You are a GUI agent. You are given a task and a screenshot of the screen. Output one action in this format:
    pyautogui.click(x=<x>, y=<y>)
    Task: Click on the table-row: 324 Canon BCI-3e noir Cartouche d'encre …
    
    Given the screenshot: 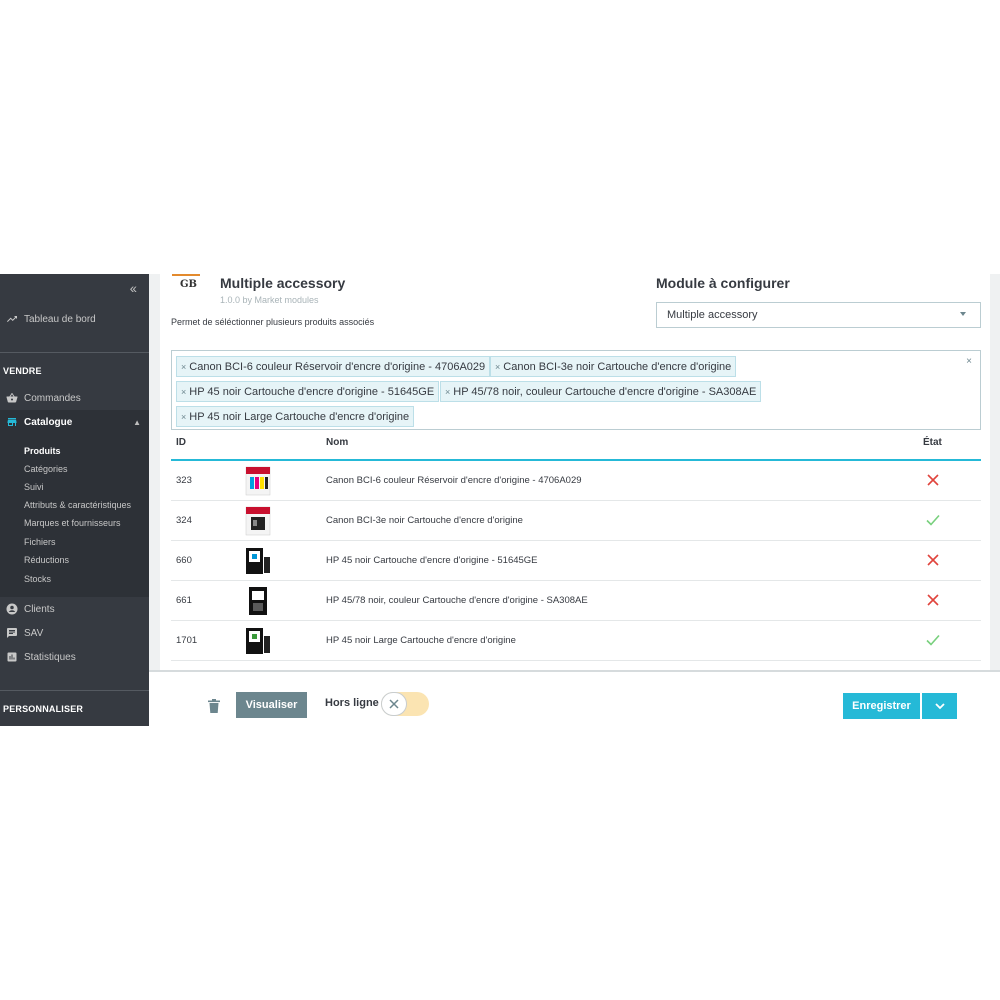 What is the action you would take?
    pyautogui.click(x=576, y=521)
    